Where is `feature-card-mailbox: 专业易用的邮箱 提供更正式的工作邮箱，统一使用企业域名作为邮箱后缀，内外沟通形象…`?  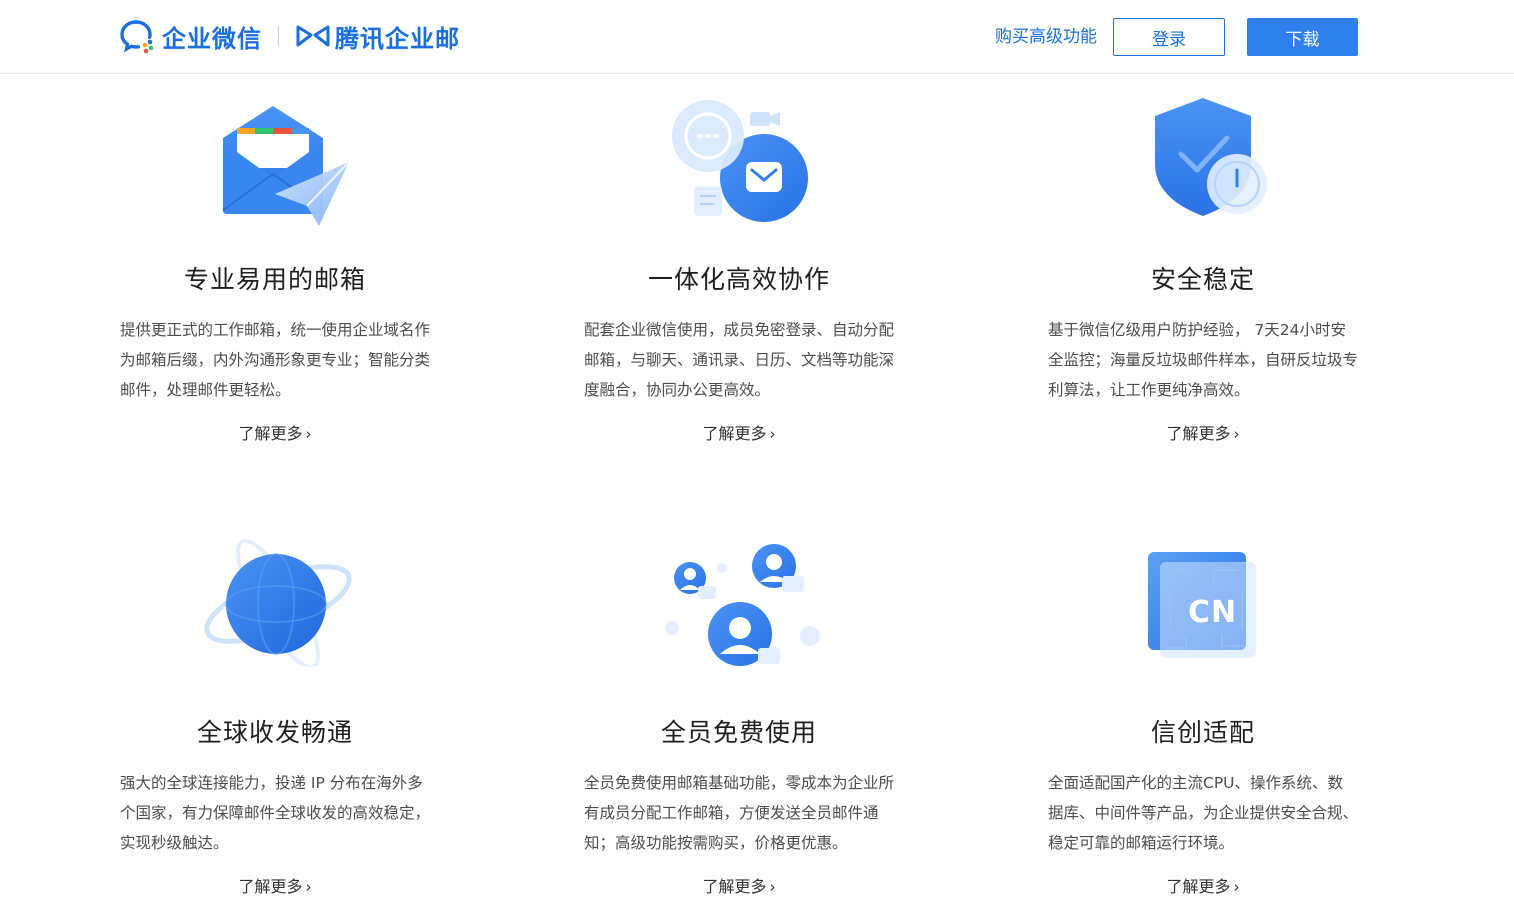
feature-card-mailbox: 专业易用的邮箱 提供更正式的工作邮箱，统一使用企业域名作为邮箱后缀，内外沟通形象… is located at coordinates (275, 275).